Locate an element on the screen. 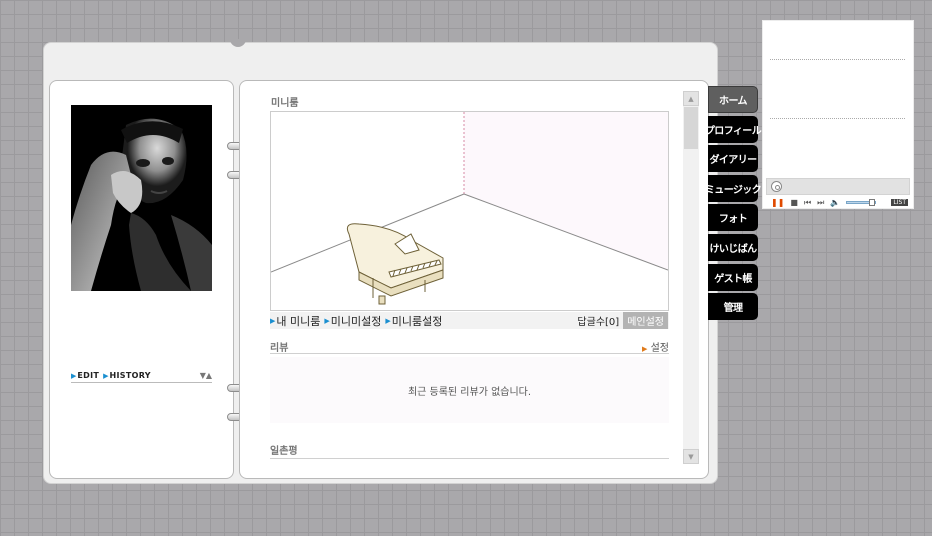  pause-icon: ❚❚ is located at coordinates (777, 202).